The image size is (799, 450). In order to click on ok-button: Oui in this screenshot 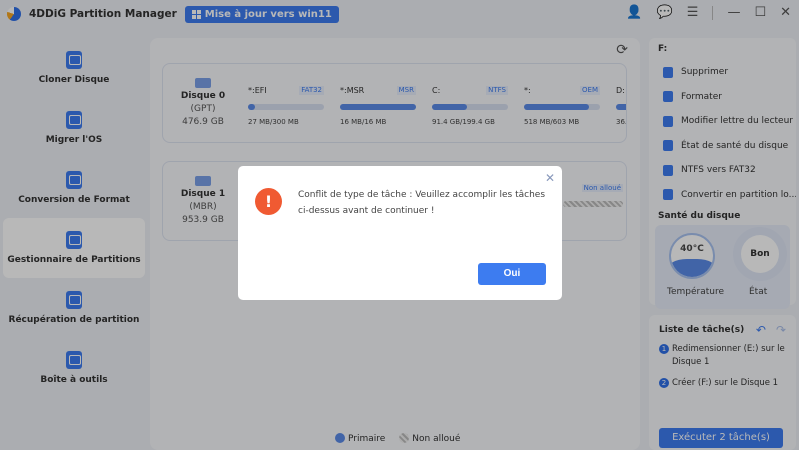, I will do `click(512, 274)`.